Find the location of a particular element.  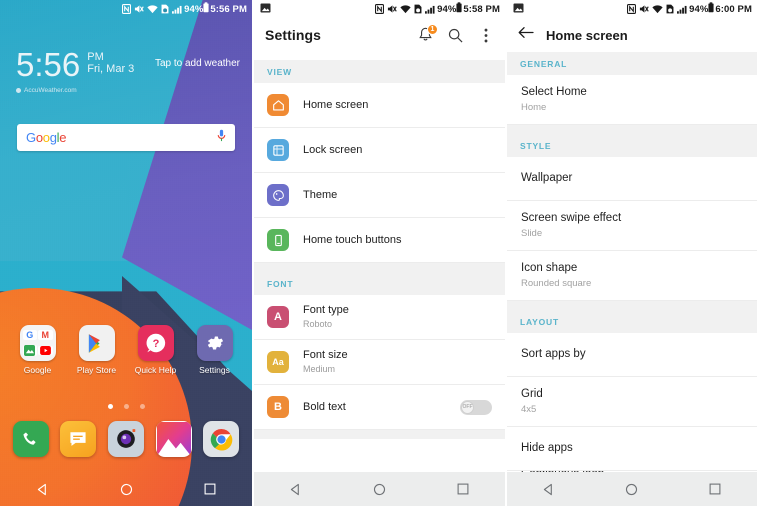

widget-ampm: PM is located at coordinates (95, 57).